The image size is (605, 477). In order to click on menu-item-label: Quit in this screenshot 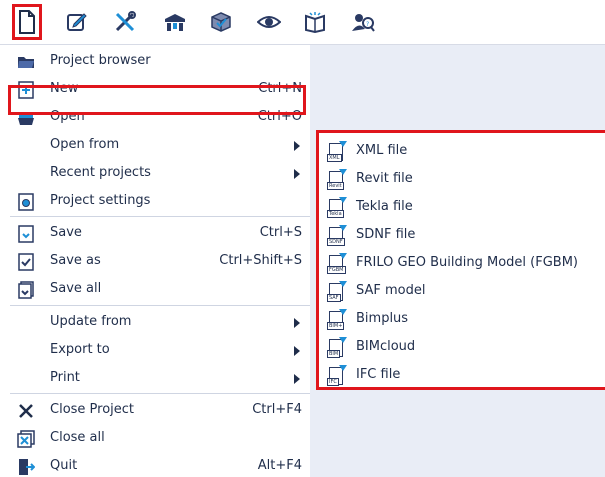, I will do `click(64, 465)`.